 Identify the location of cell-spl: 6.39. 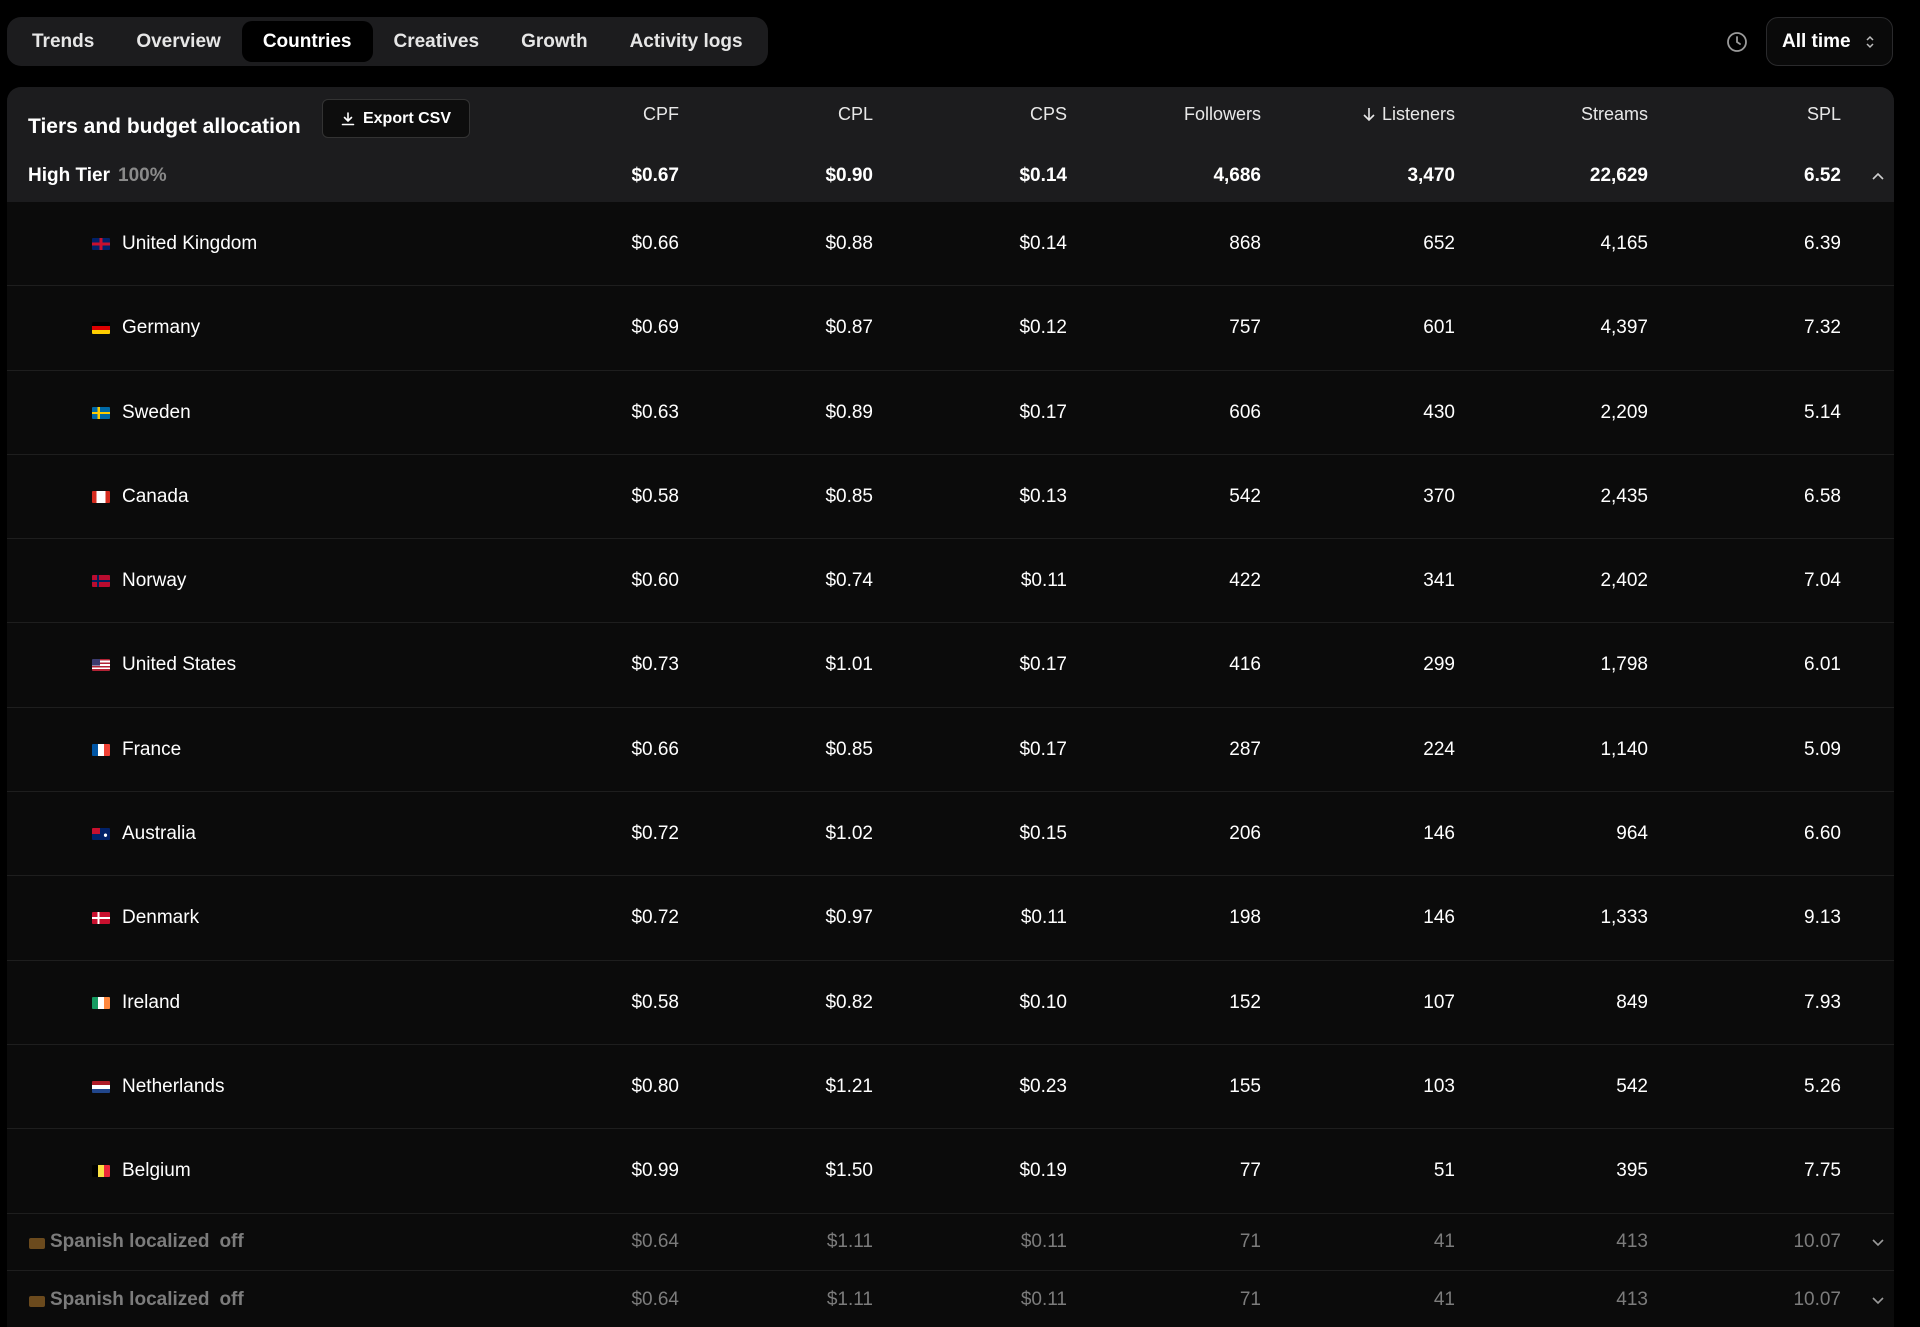
(1822, 243).